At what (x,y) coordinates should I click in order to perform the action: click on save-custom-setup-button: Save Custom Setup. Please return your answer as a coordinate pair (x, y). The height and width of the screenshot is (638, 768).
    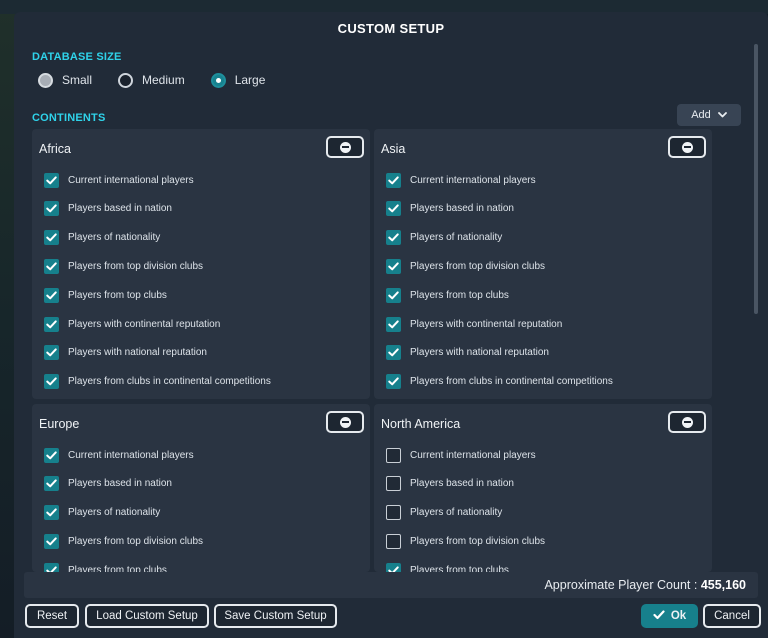
    Looking at the image, I should click on (275, 616).